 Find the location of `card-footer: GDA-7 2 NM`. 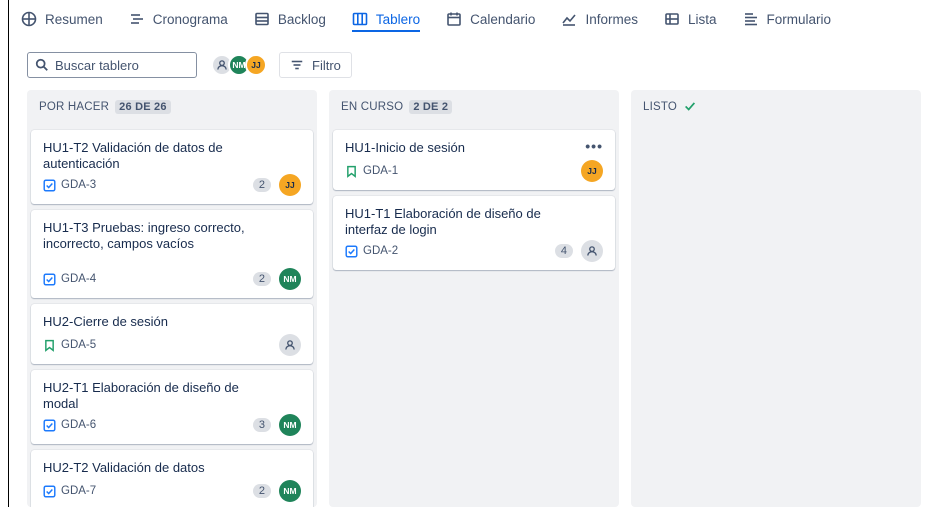

card-footer: GDA-7 2 NM is located at coordinates (172, 491).